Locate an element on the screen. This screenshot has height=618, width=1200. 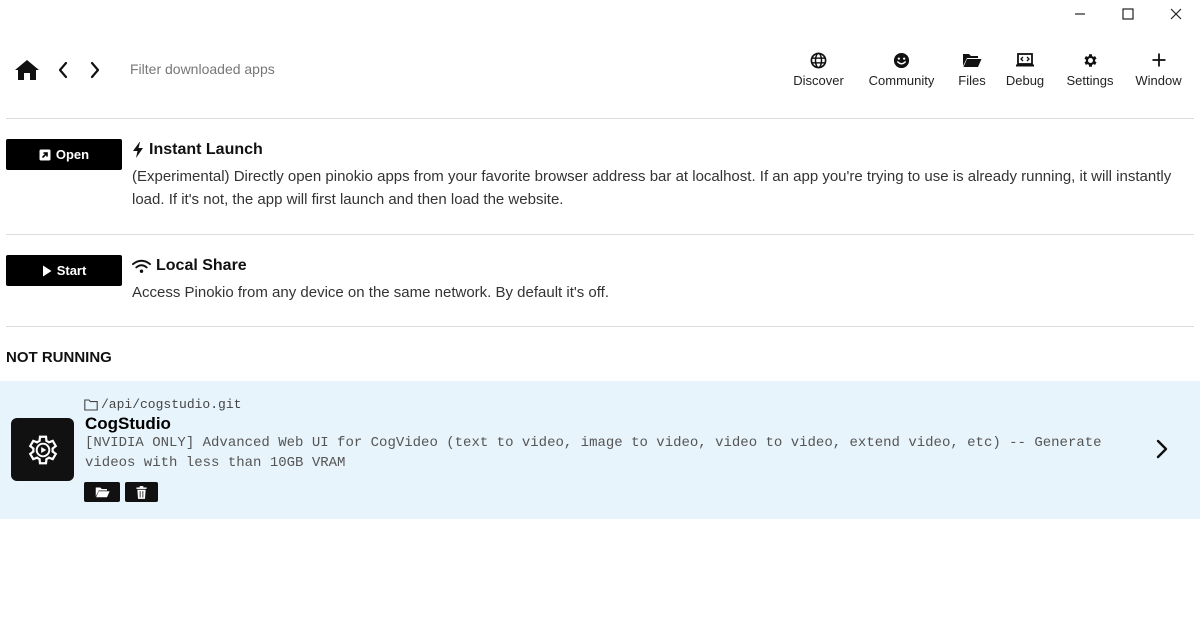
nav-label: Discover is located at coordinates (818, 80).